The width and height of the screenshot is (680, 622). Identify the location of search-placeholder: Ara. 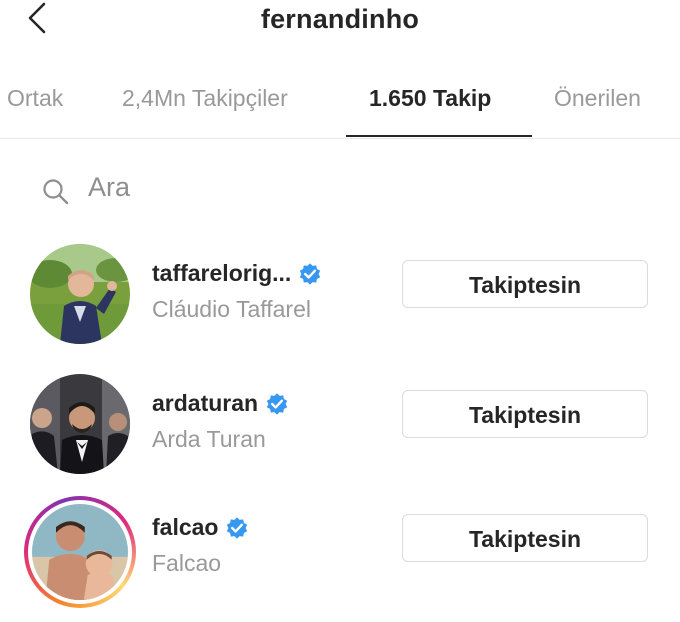
(109, 187).